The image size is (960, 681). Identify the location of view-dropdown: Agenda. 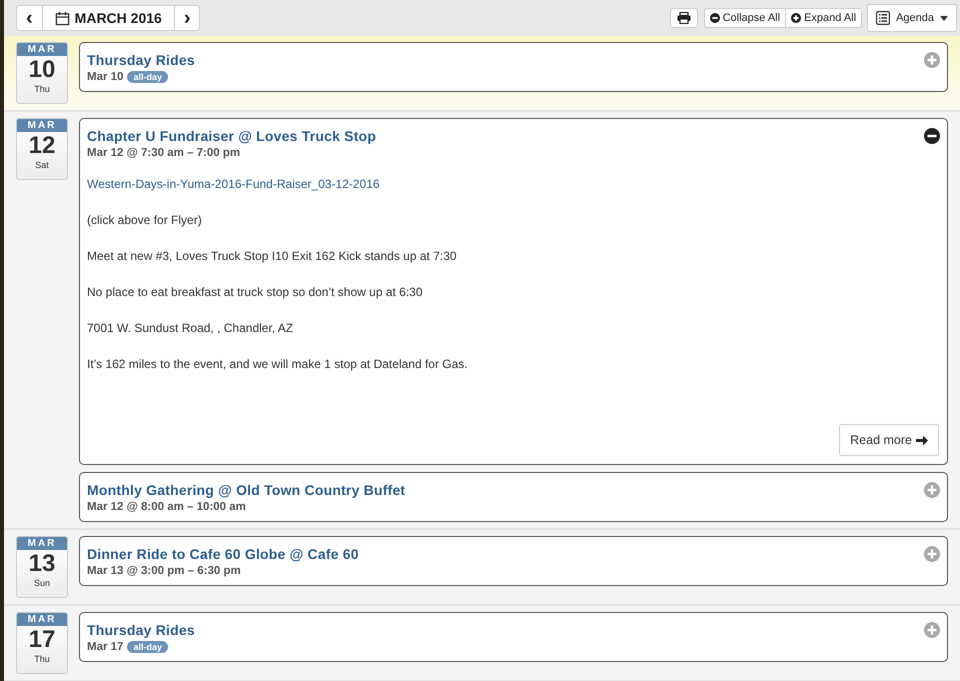
(912, 18).